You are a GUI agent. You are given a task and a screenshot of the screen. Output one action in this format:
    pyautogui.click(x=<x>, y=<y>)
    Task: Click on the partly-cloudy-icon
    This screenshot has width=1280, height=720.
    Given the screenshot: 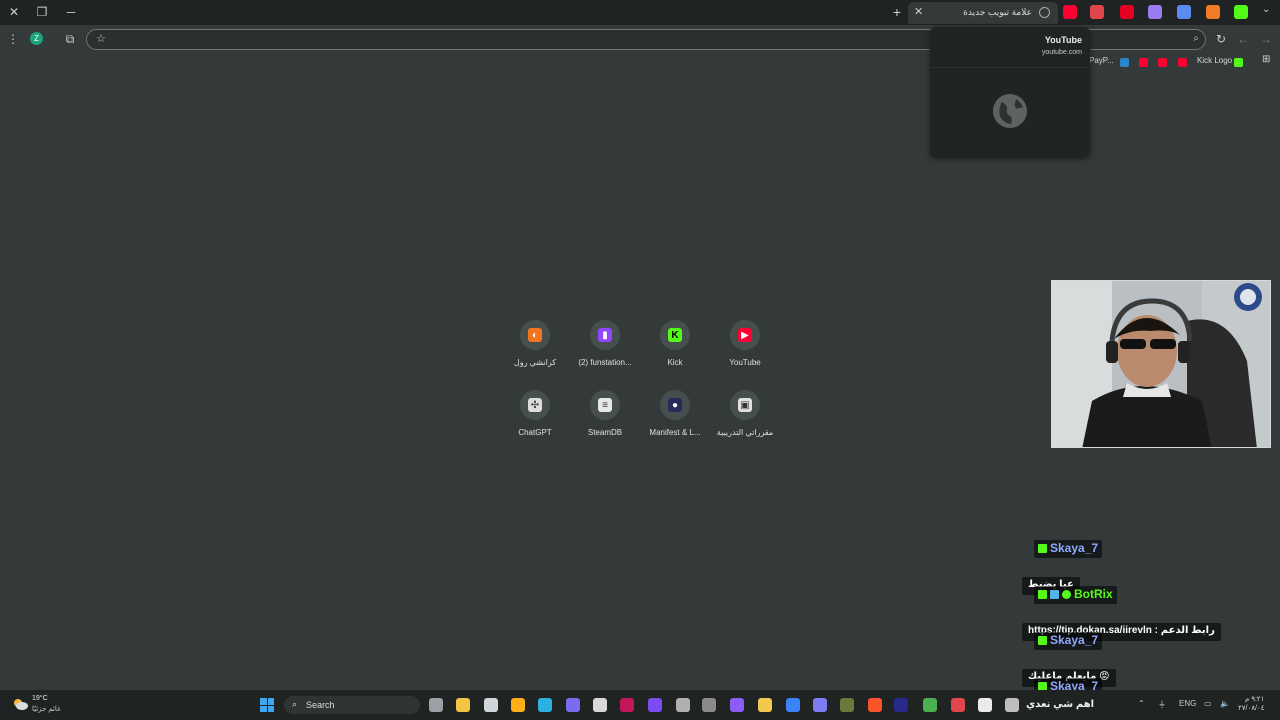 What is the action you would take?
    pyautogui.click(x=20, y=704)
    